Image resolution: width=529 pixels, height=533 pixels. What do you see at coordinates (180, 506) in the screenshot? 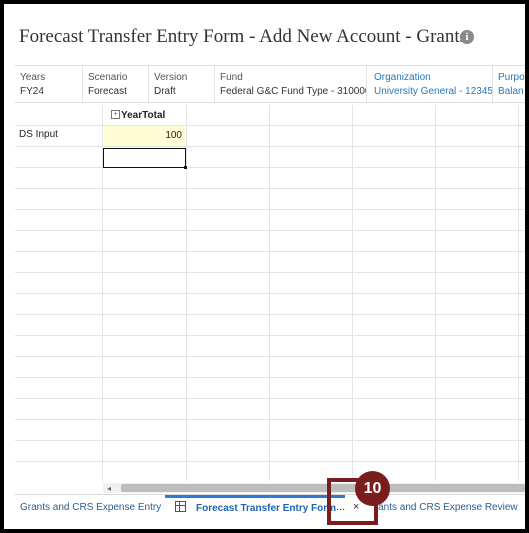
I see `form-icon` at bounding box center [180, 506].